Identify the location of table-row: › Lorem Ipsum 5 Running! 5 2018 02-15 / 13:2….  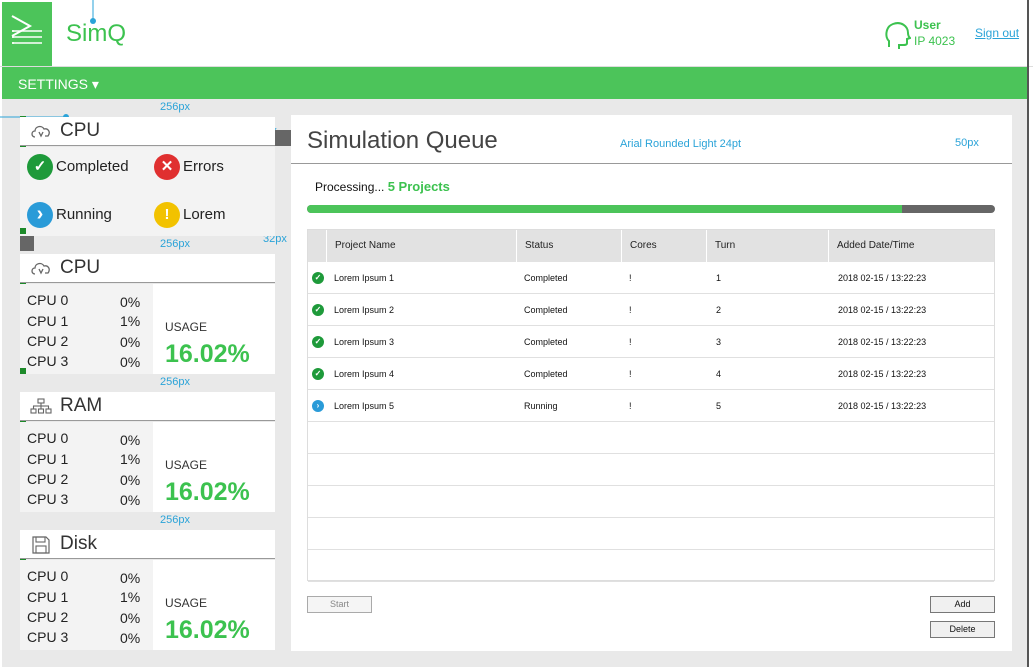
(651, 406).